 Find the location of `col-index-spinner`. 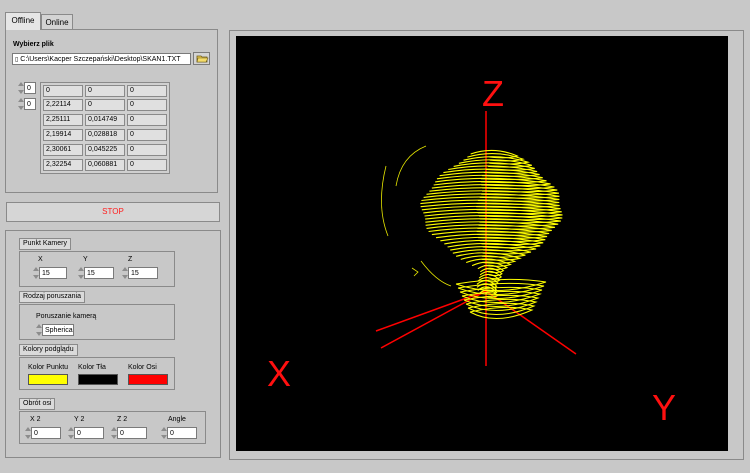

col-index-spinner is located at coordinates (20, 104).